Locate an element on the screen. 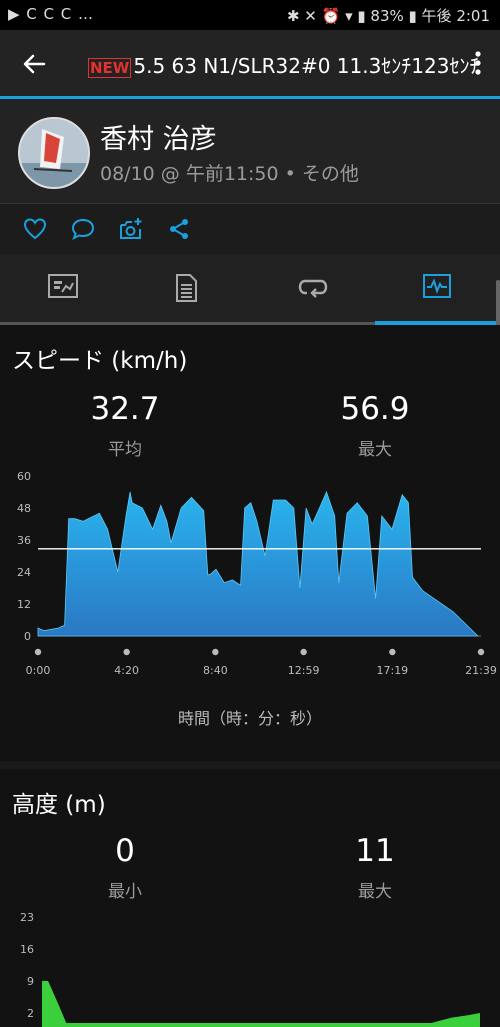 The image size is (500, 1027). share-icon is located at coordinates (179, 229).